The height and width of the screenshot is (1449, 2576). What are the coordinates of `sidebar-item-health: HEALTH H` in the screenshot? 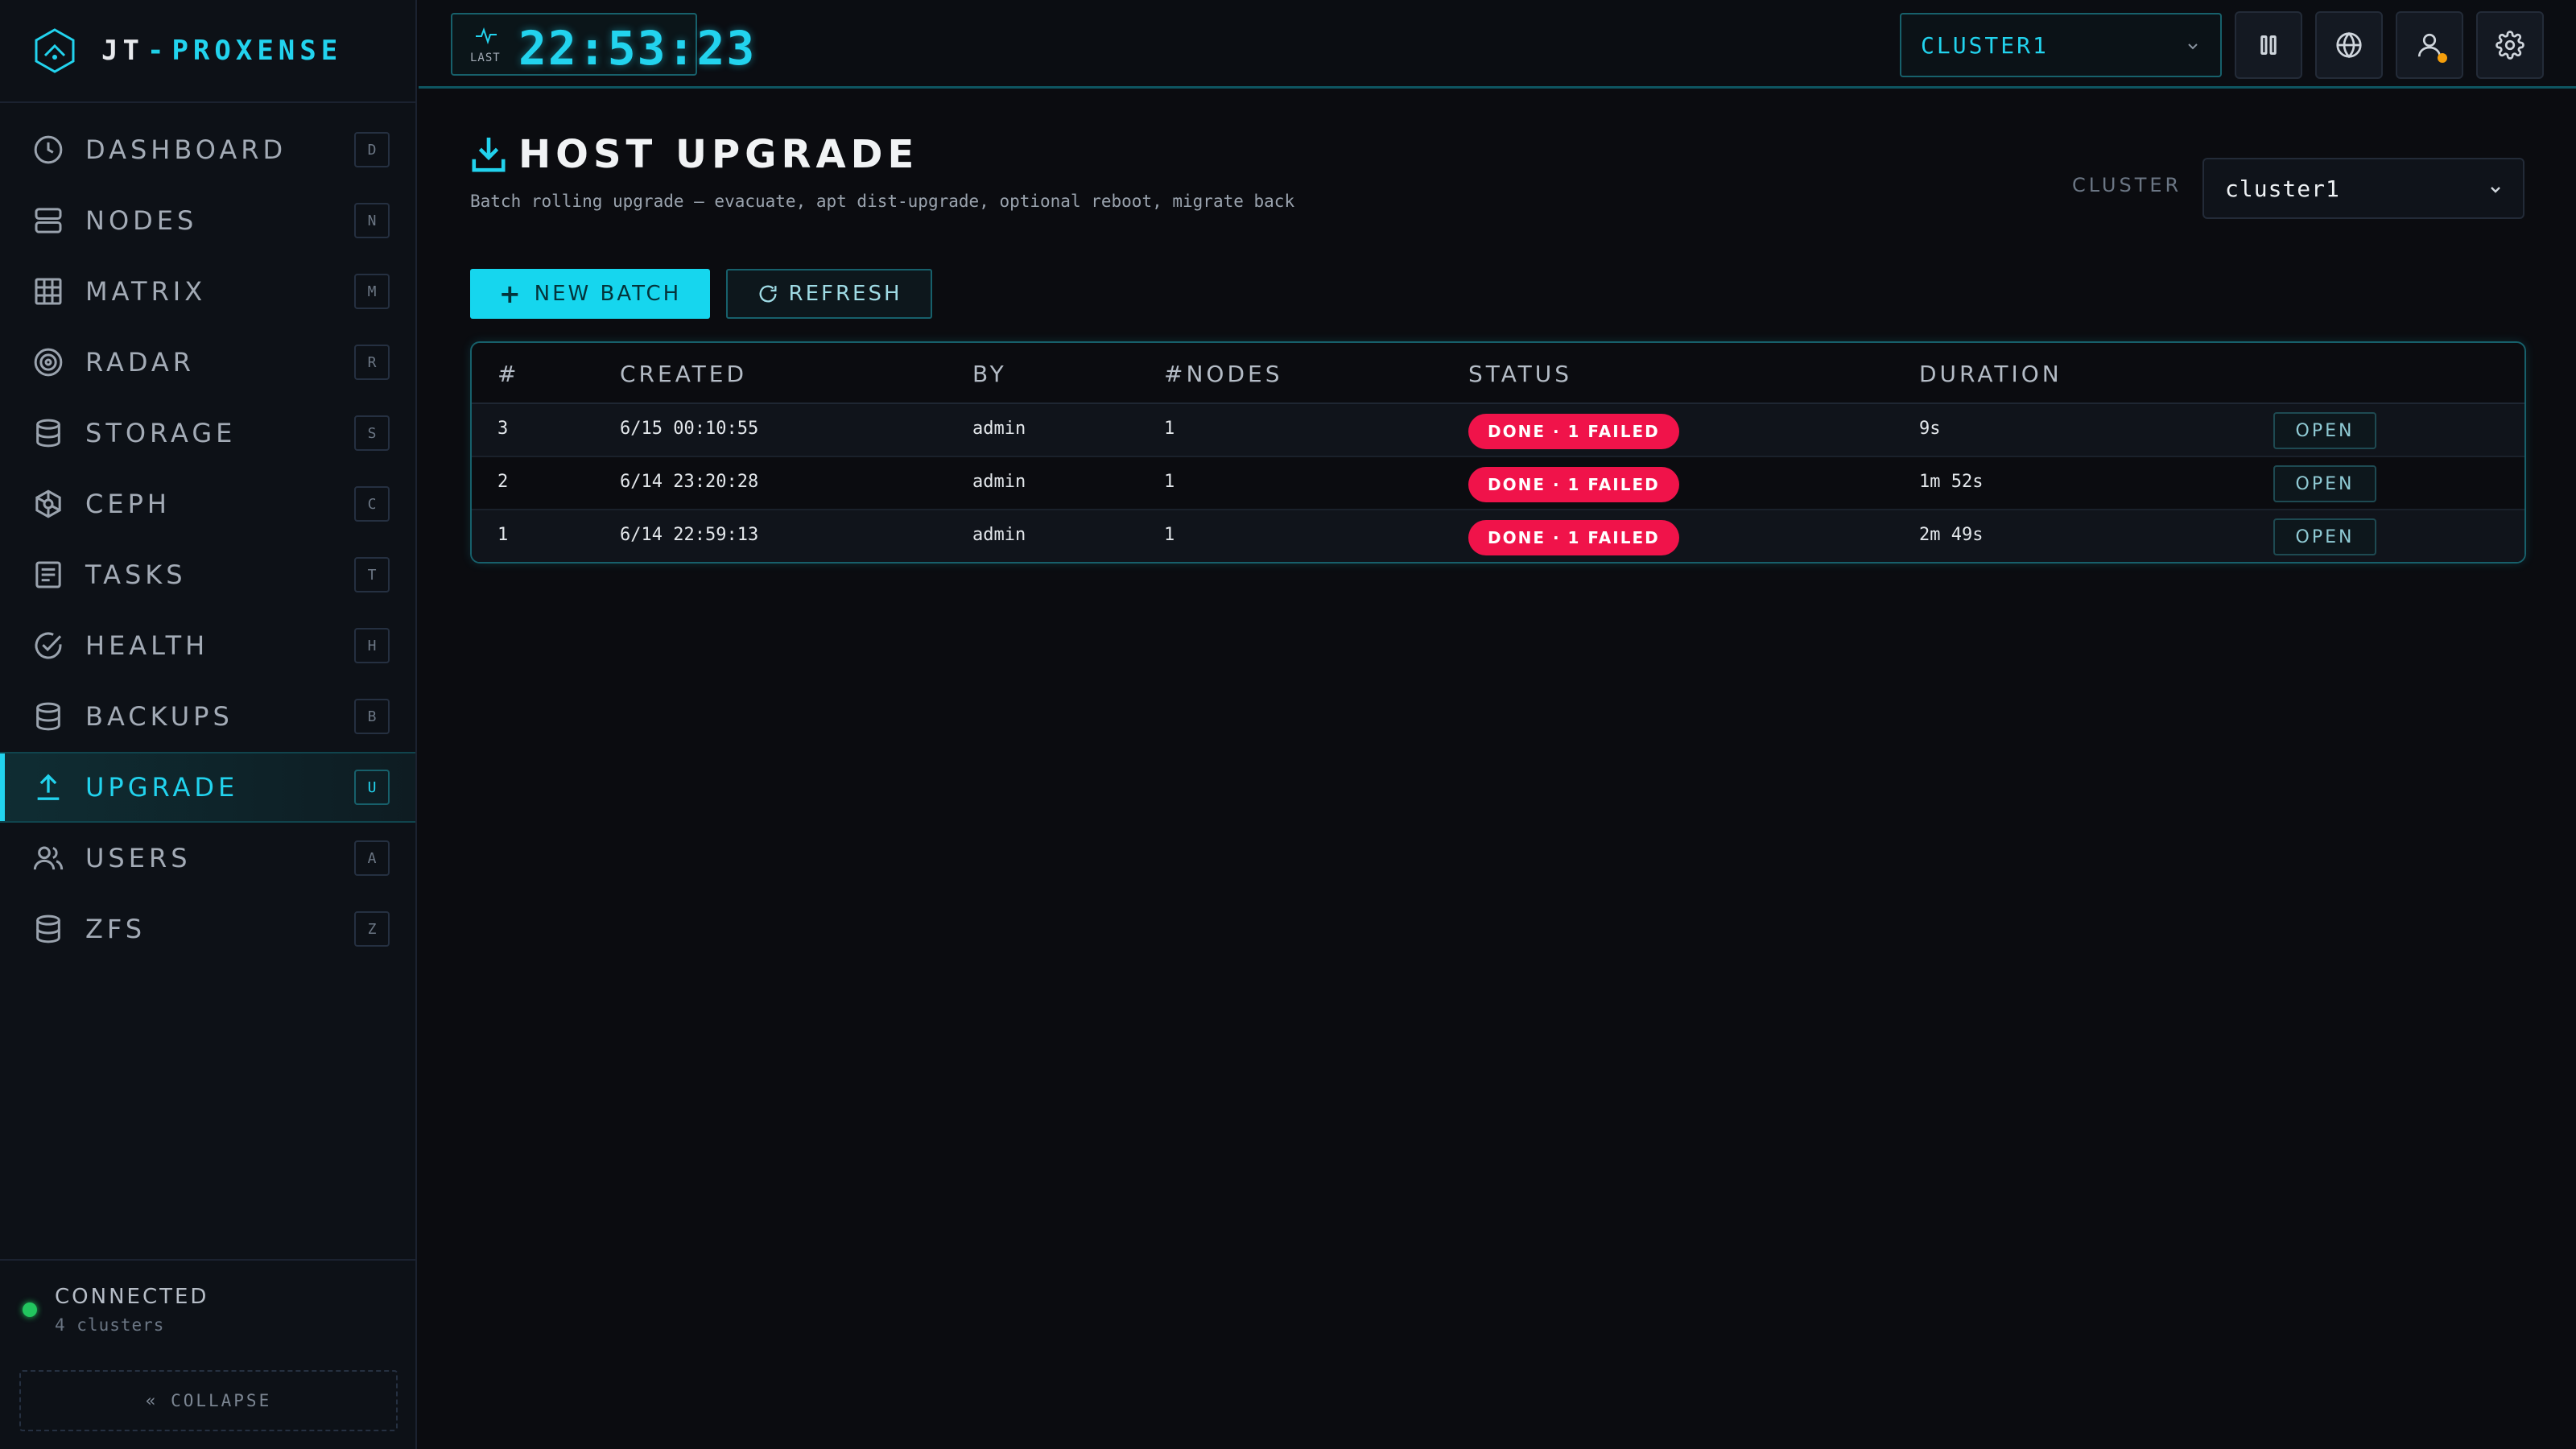 It's located at (207, 645).